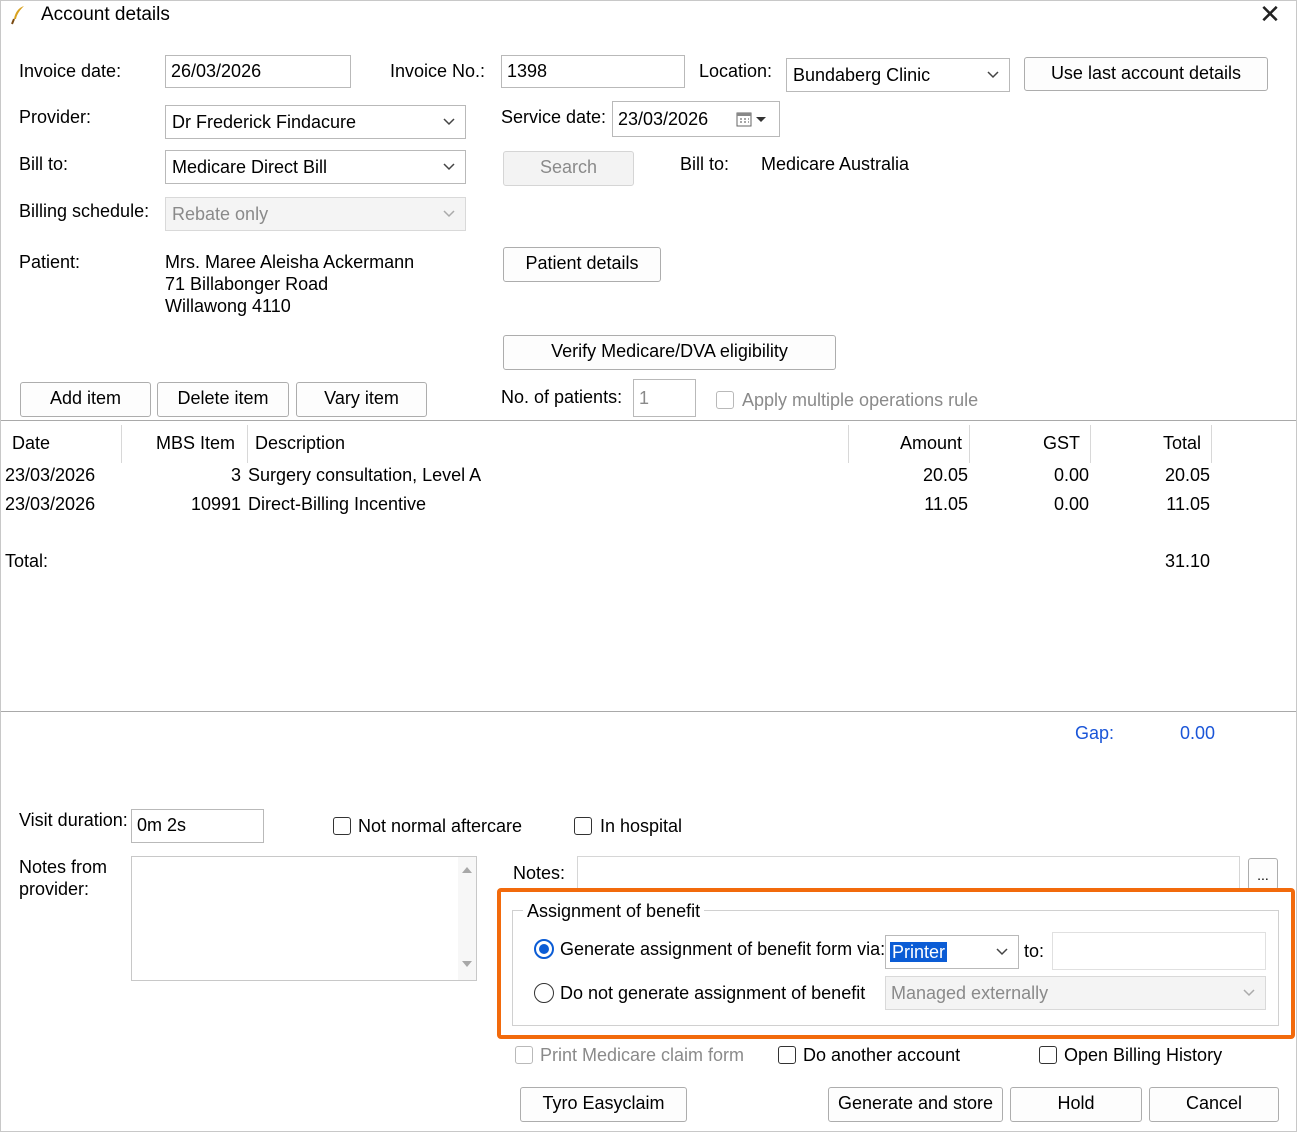 The image size is (1297, 1132). What do you see at coordinates (1188, 504) in the screenshot?
I see `row-total: 11.05` at bounding box center [1188, 504].